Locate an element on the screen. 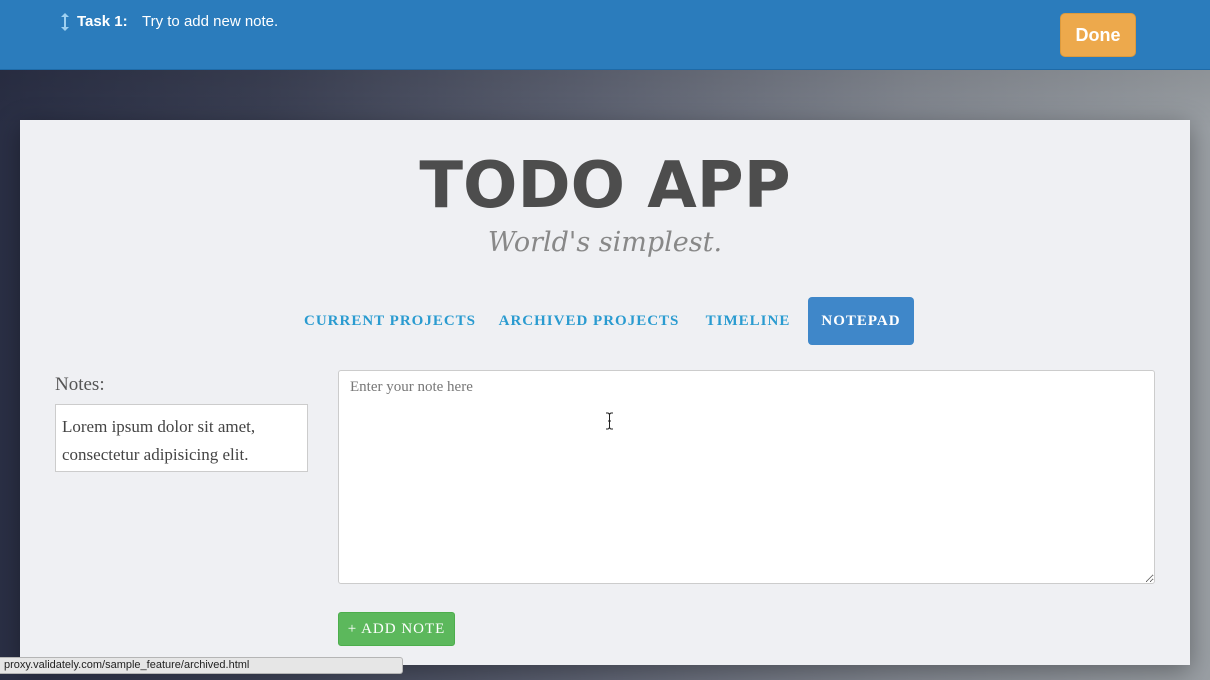  add-note-button: + ADD NOTE is located at coordinates (396, 629).